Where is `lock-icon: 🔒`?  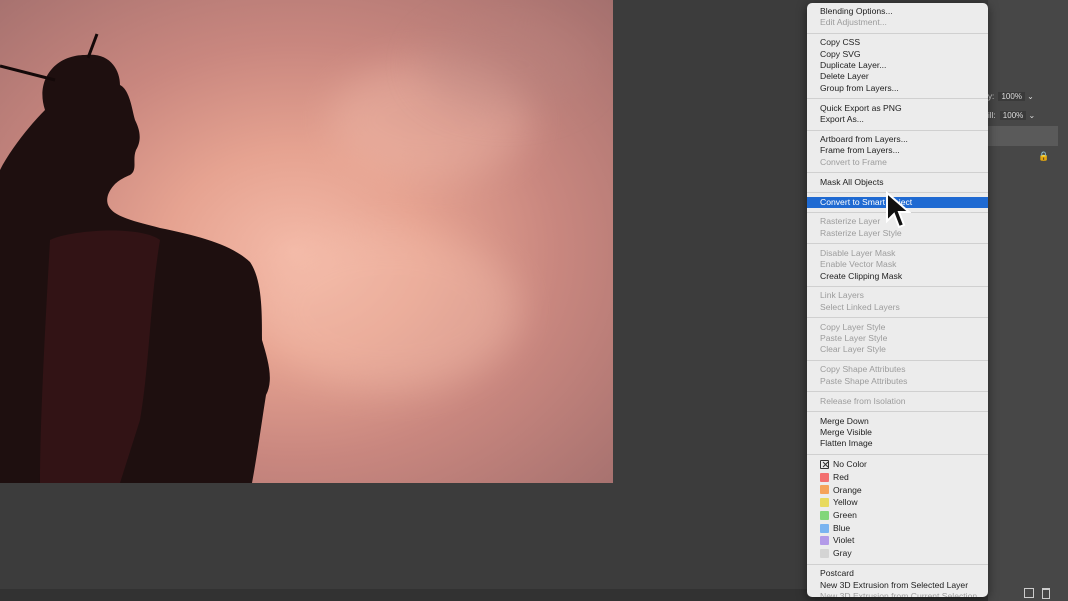
lock-icon: 🔒 is located at coordinates (1044, 156).